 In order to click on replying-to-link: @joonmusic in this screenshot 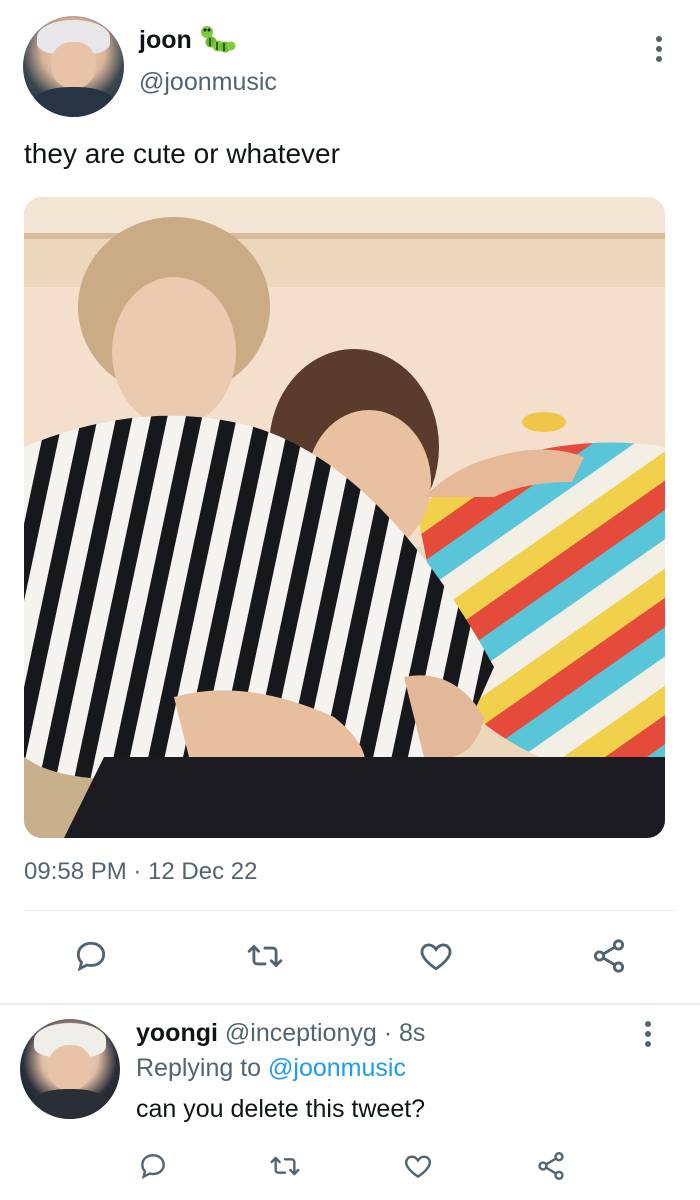, I will do `click(337, 1068)`.